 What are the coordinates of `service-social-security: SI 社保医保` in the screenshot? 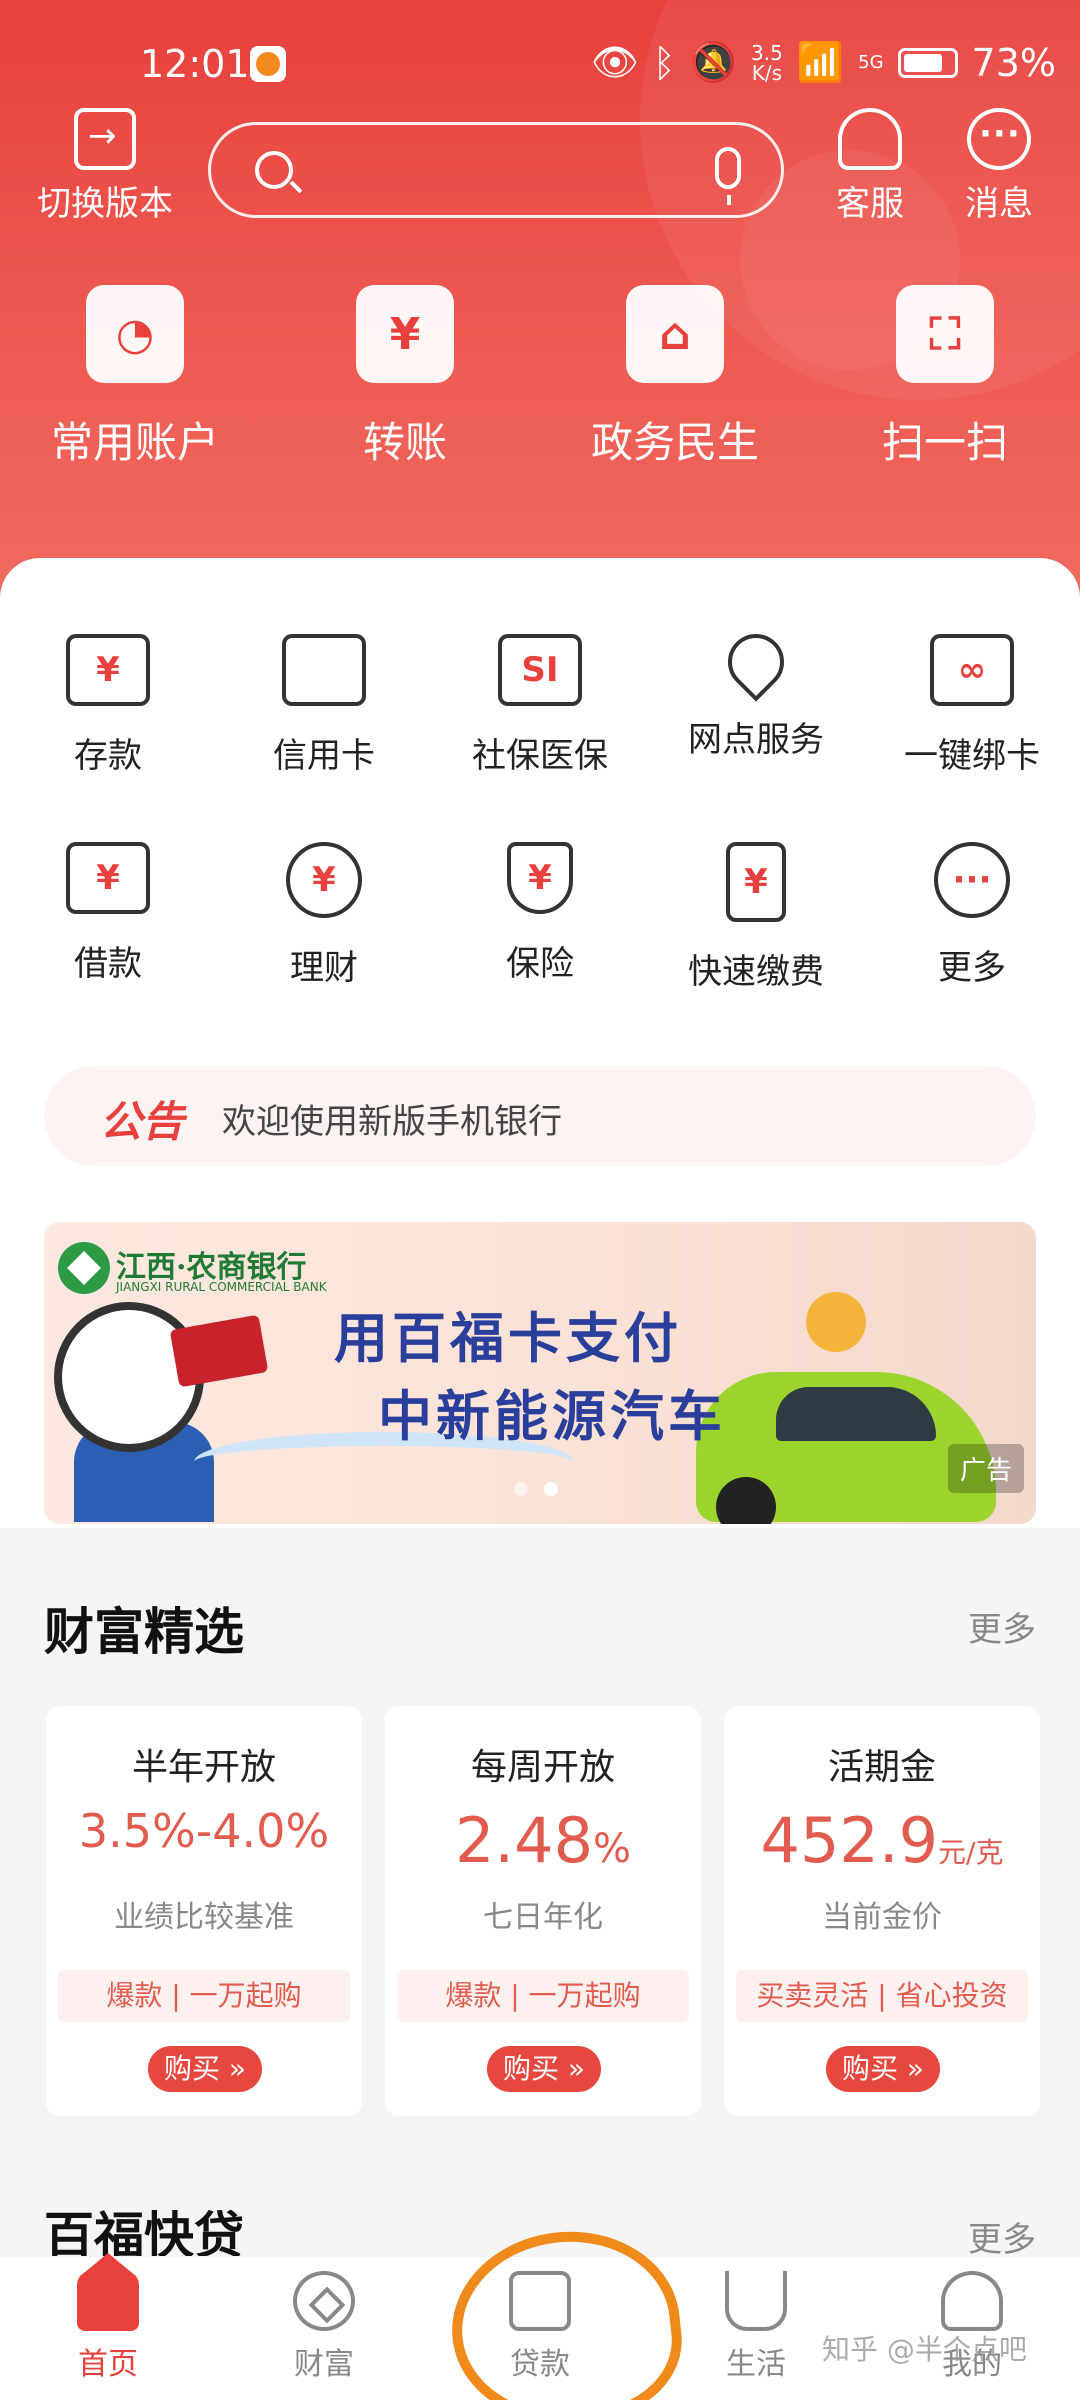 It's located at (540, 705).